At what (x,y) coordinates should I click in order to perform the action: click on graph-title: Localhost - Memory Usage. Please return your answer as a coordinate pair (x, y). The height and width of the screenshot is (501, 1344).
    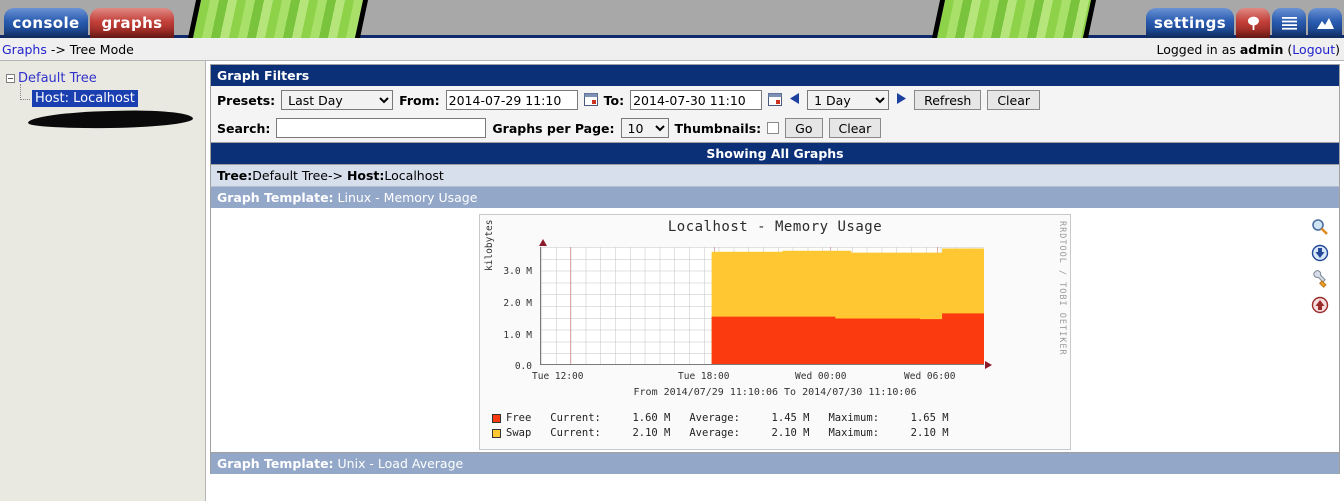
    Looking at the image, I should click on (775, 227).